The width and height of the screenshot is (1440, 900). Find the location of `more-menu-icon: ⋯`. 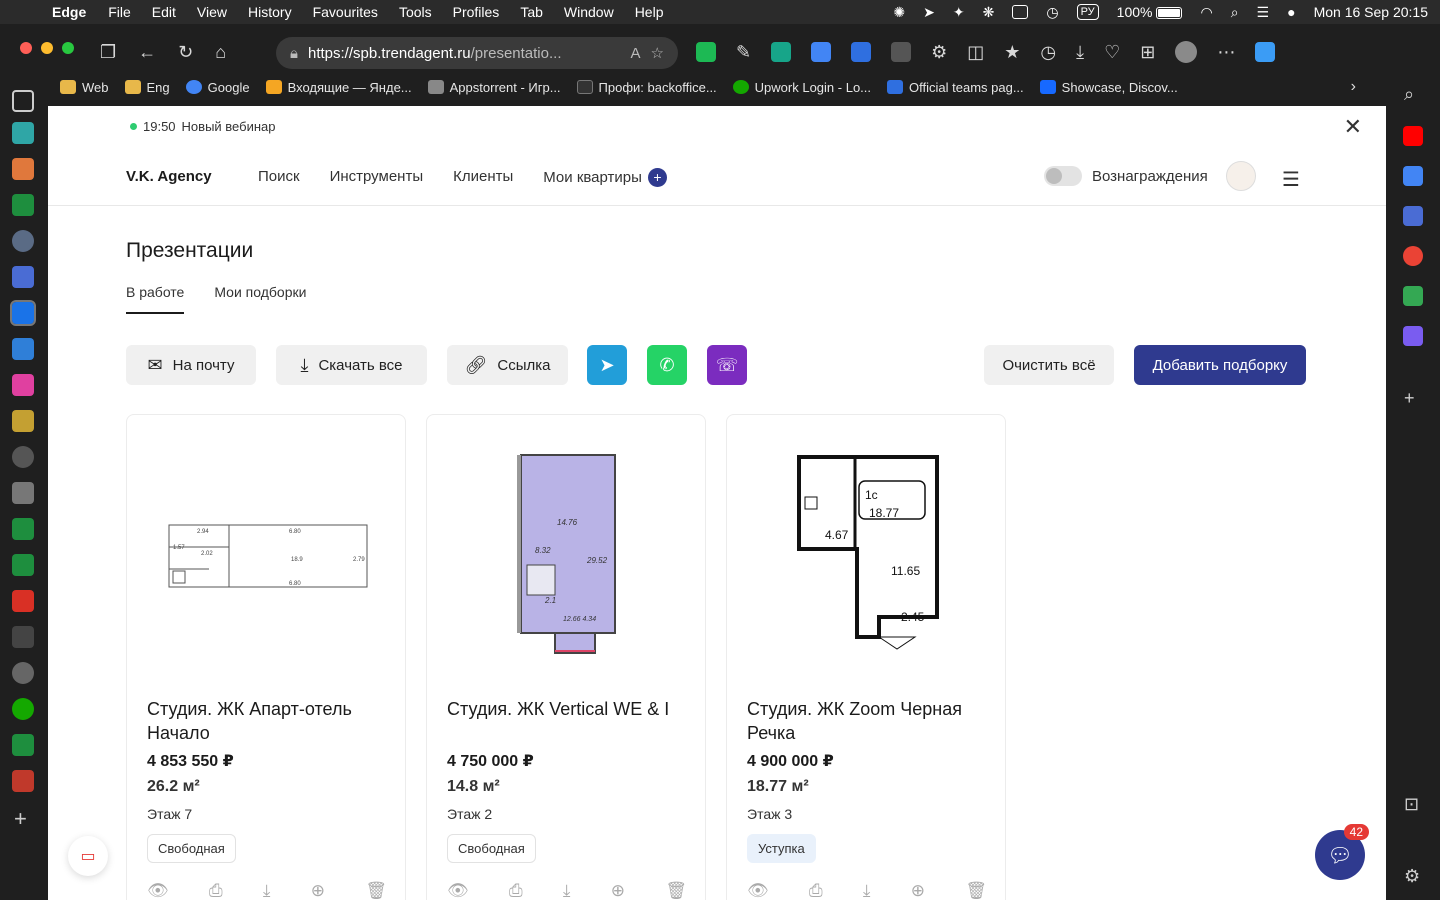

more-menu-icon: ⋯ is located at coordinates (1226, 52).